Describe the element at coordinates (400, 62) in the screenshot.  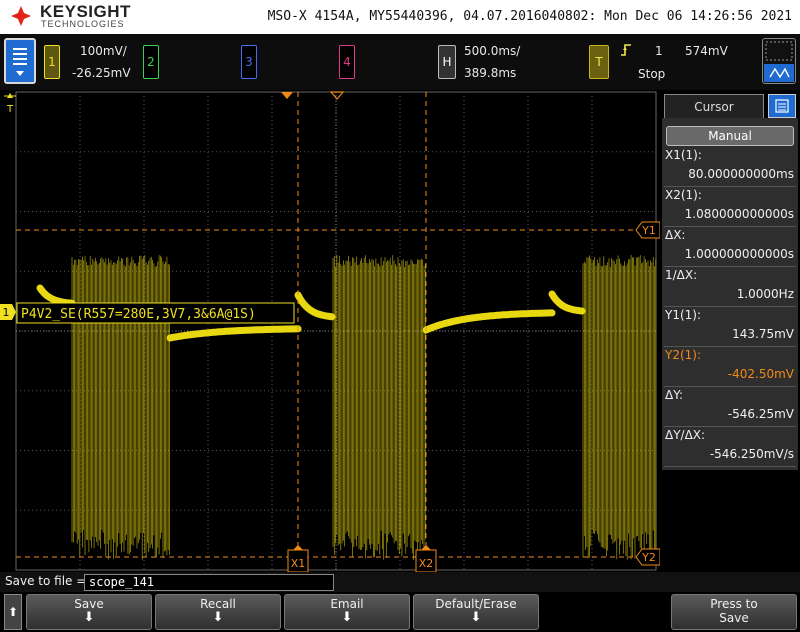
I see `channel-bar` at that location.